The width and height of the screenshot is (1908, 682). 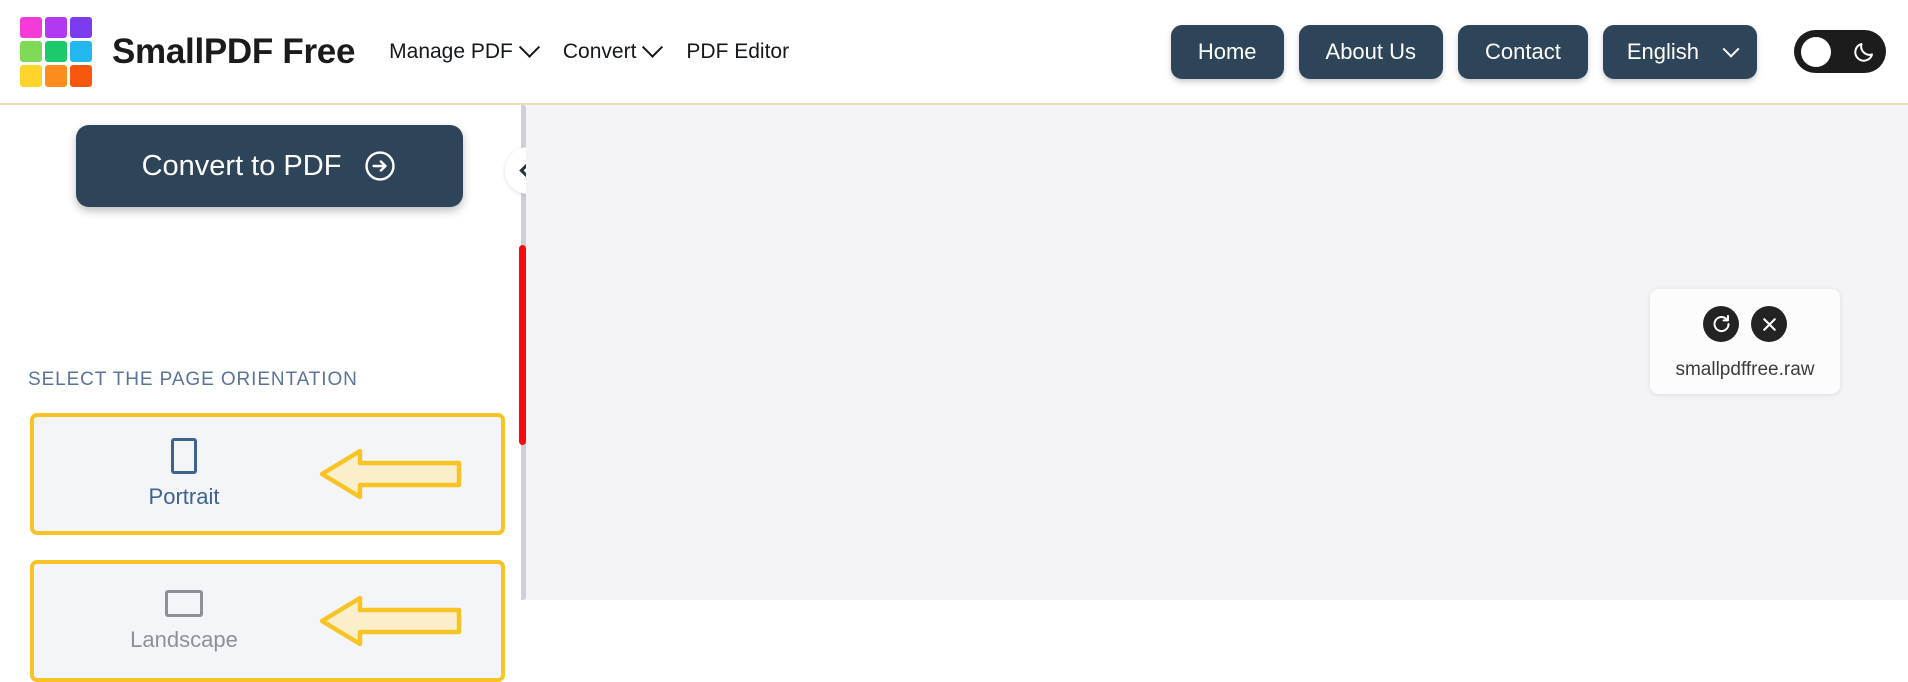 I want to click on language-selector: English, so click(x=1679, y=51).